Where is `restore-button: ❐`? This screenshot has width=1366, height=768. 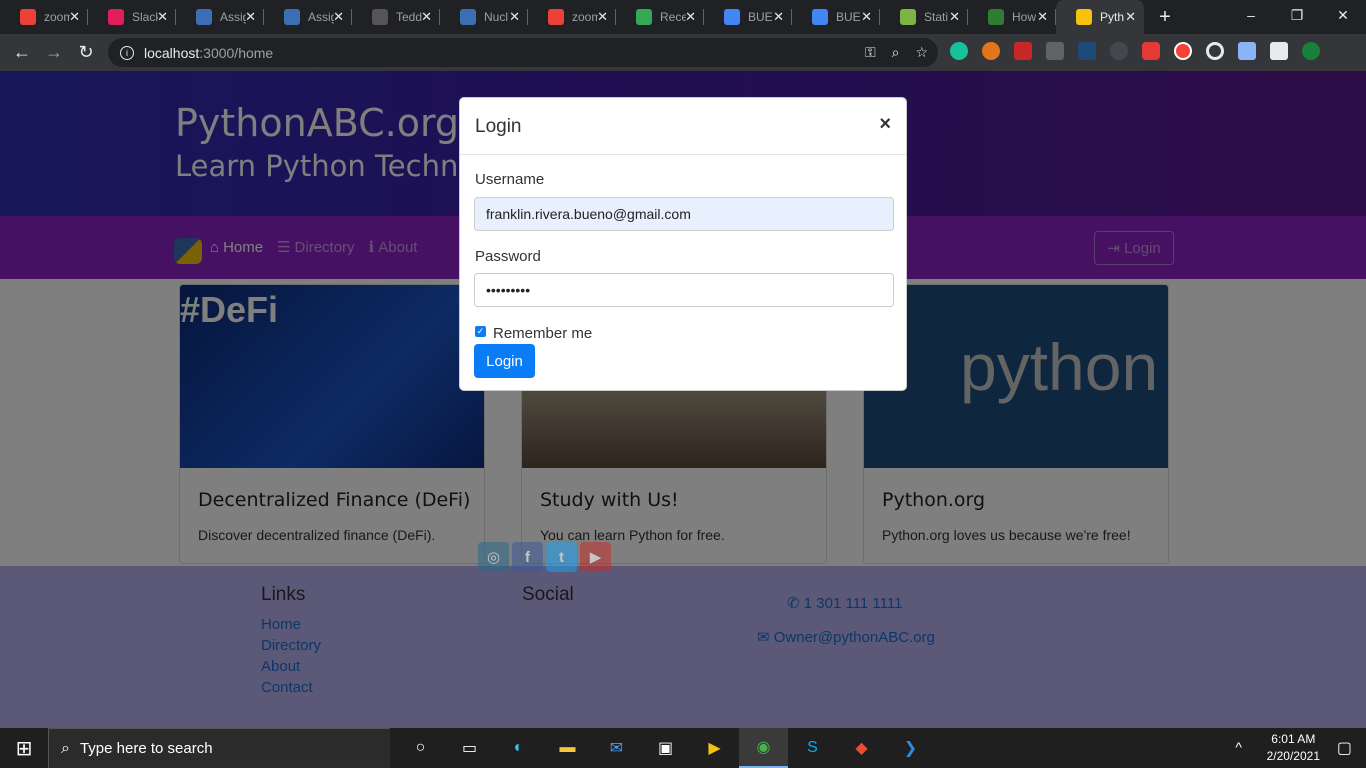
restore-button: ❐ is located at coordinates (1297, 17).